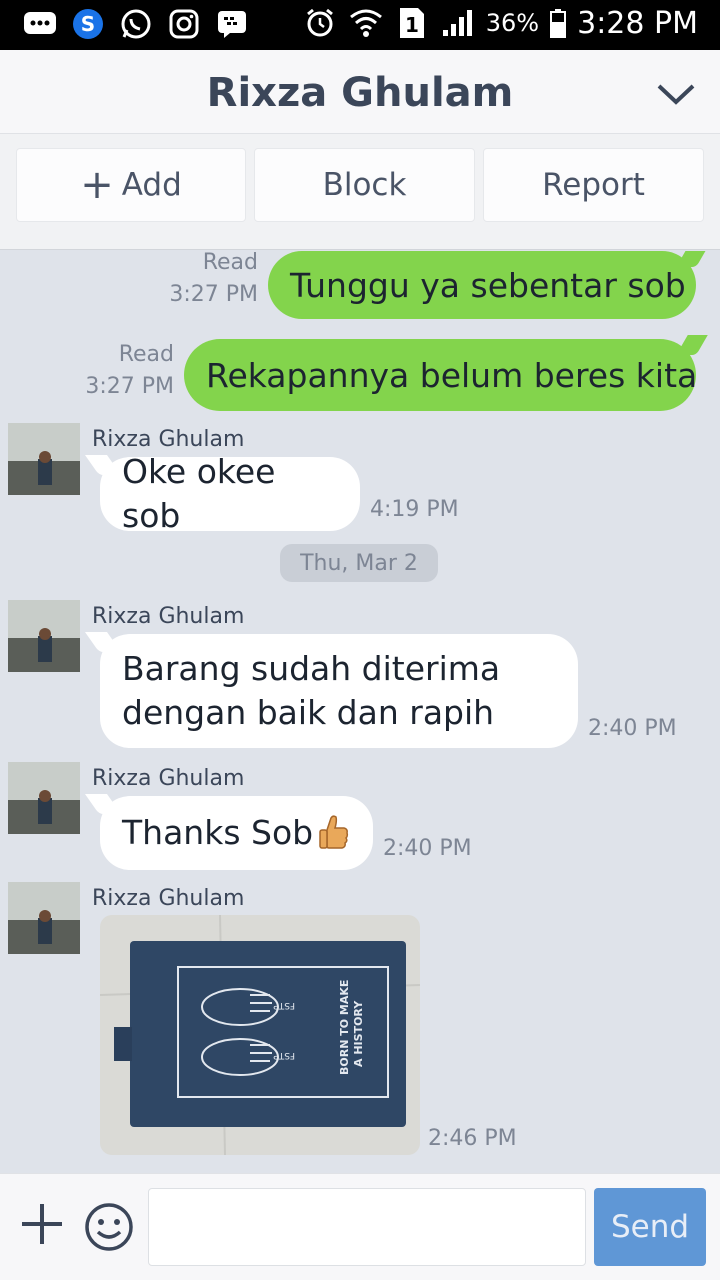 This screenshot has height=1280, width=720. I want to click on report-button: Report, so click(593, 185).